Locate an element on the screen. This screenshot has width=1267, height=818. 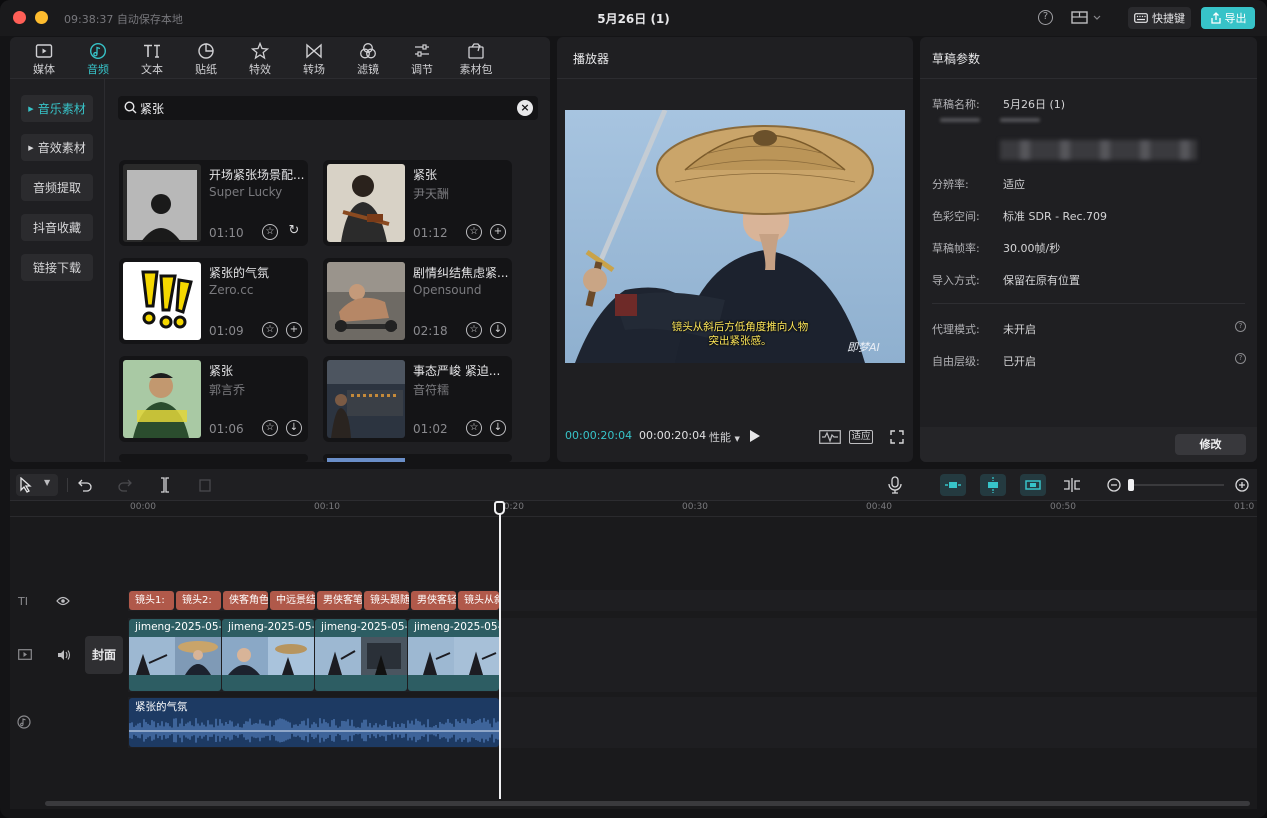
zoom-in-icon is located at coordinates (1242, 485).